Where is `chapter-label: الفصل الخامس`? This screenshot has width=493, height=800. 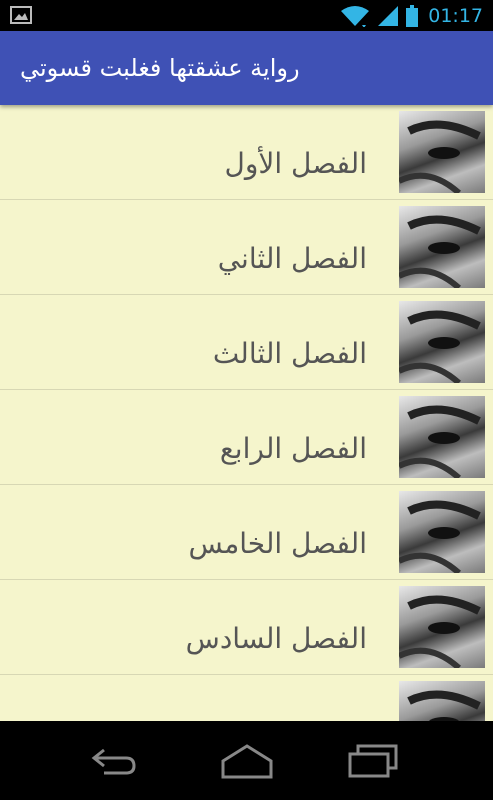 chapter-label: الفصل الخامس is located at coordinates (277, 543).